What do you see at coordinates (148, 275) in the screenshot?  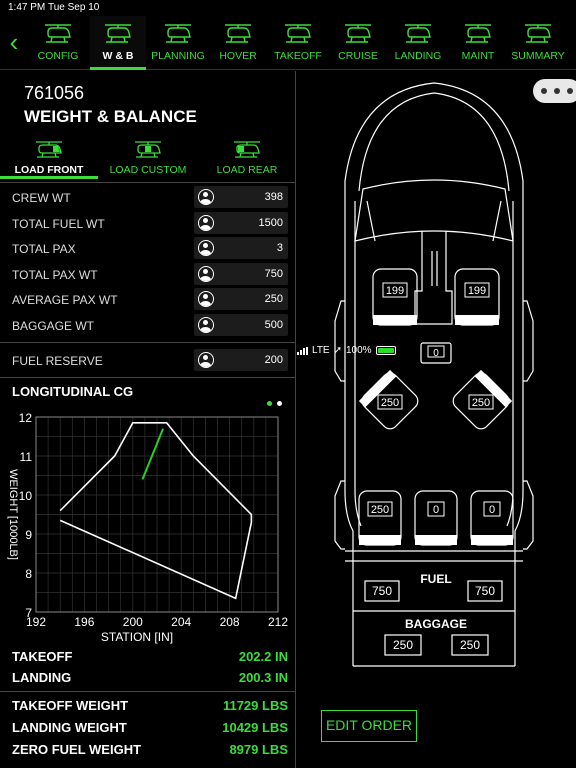 I see `weight-row-pax-wt: TOTAL PAX WT 750` at bounding box center [148, 275].